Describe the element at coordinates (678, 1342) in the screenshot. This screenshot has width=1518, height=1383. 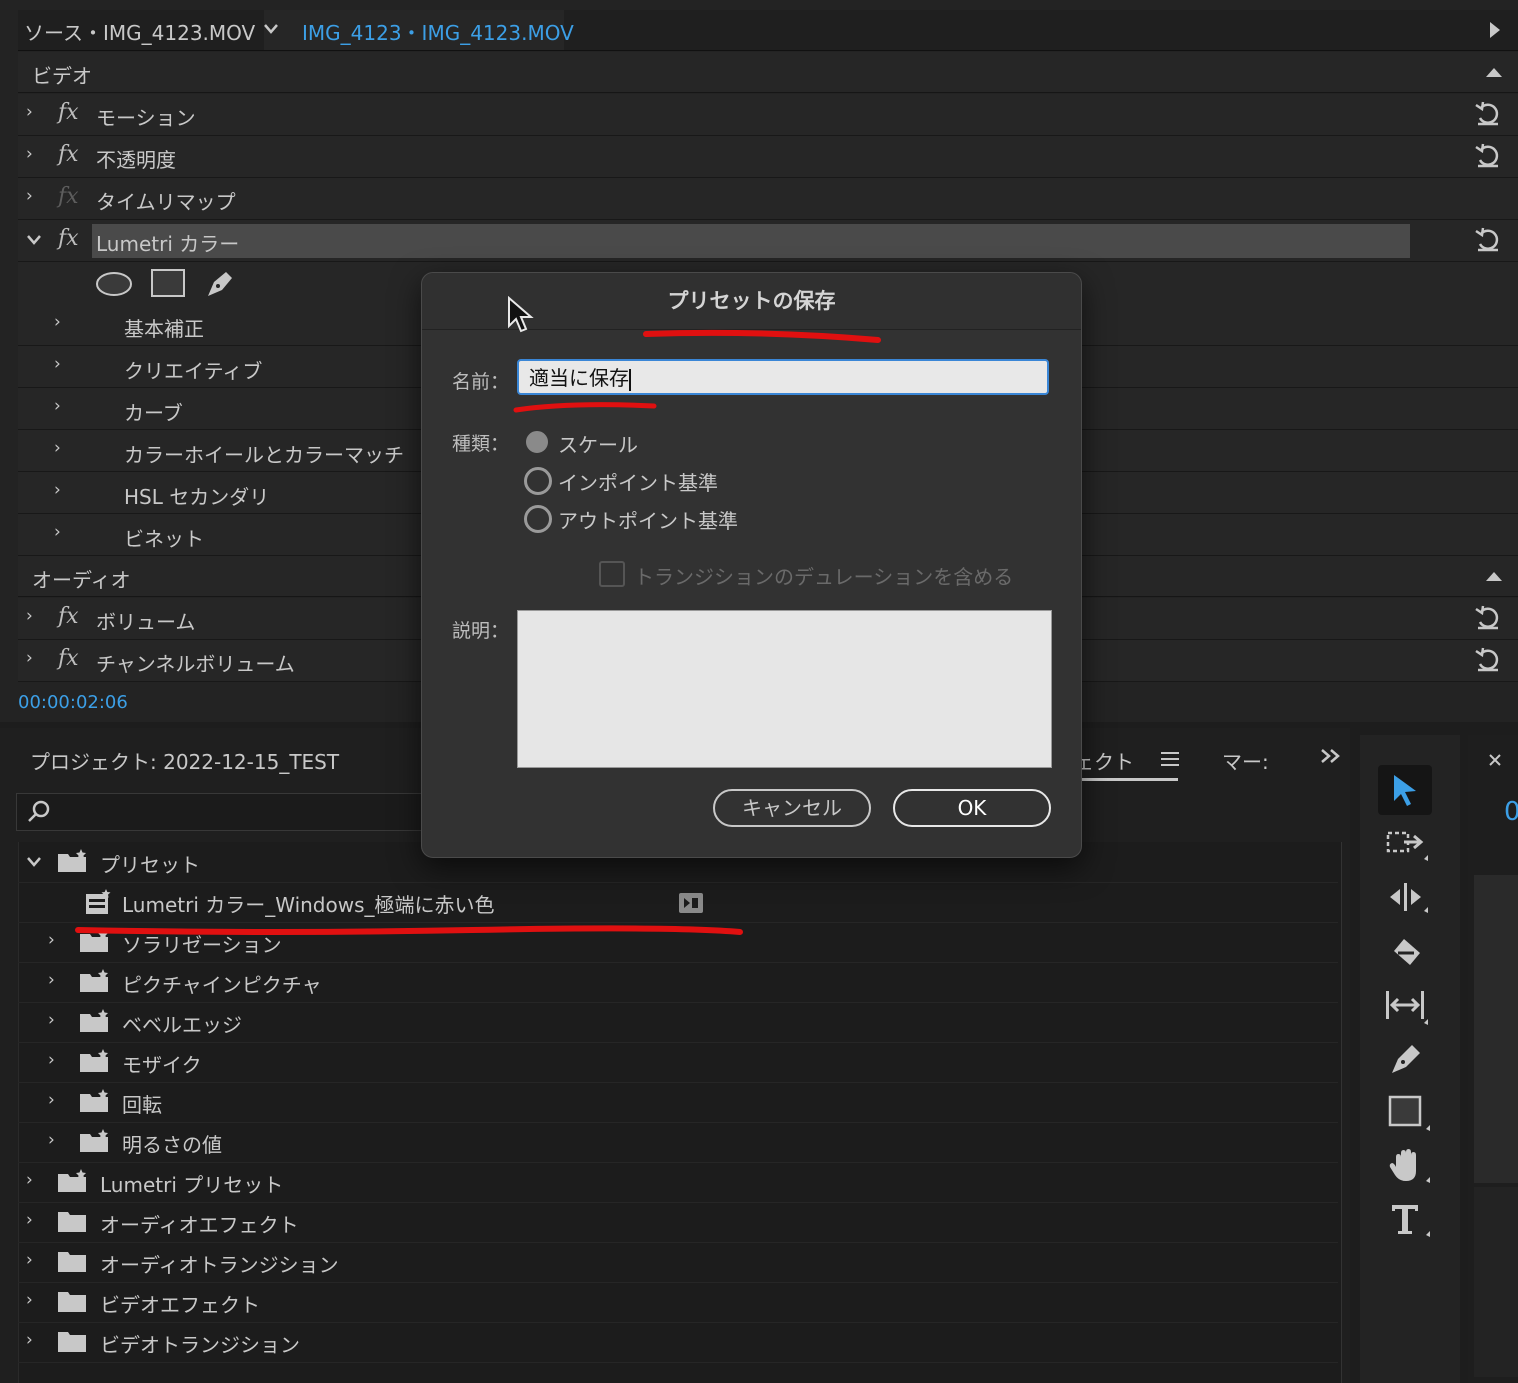
I see `tree-item-video-transitions: › ビデオトランジション` at that location.